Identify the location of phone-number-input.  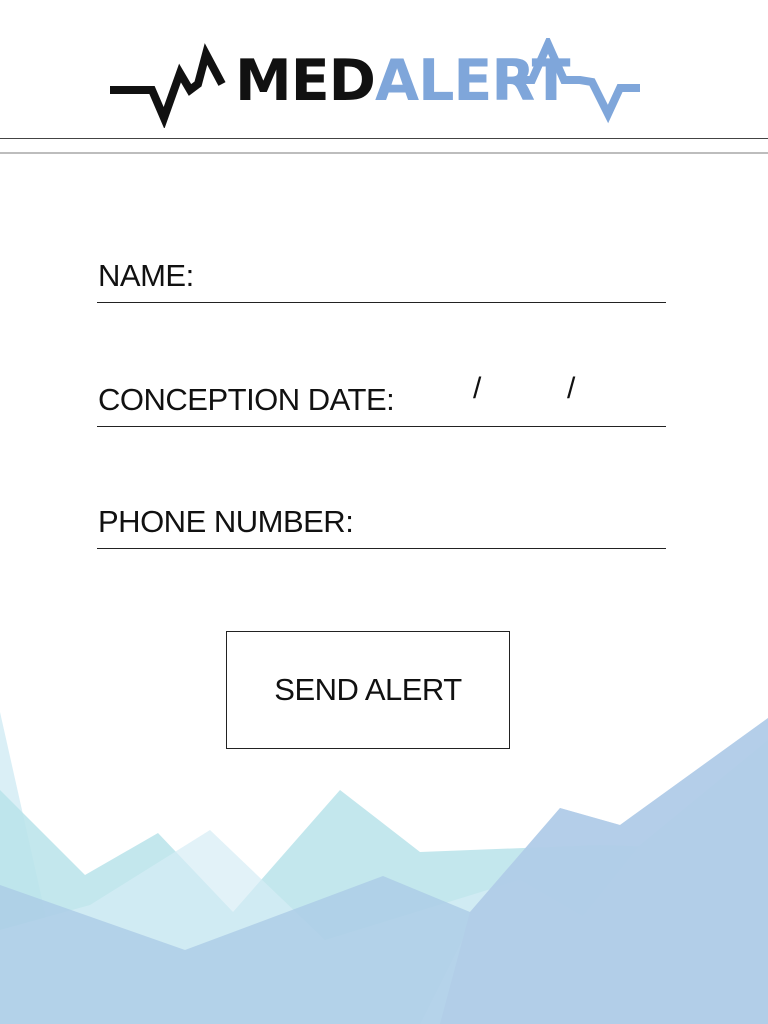
(381, 524).